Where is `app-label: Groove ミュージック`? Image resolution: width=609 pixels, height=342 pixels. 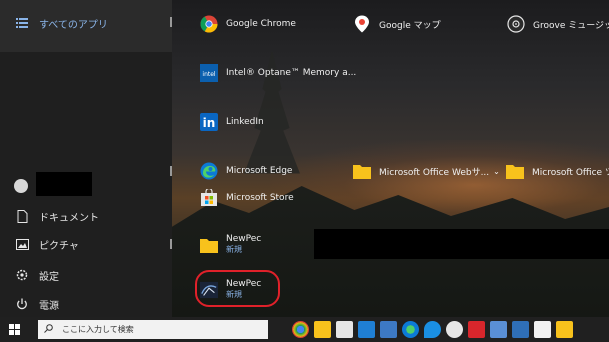 app-label: Groove ミュージック is located at coordinates (571, 25).